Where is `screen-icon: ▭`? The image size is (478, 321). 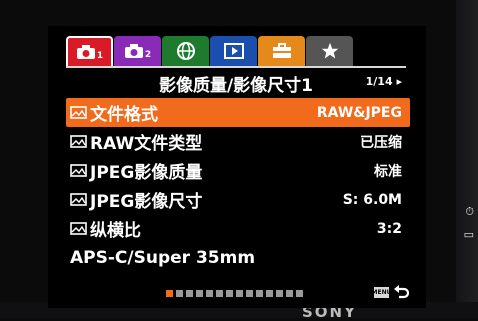 screen-icon: ▭ is located at coordinates (468, 234).